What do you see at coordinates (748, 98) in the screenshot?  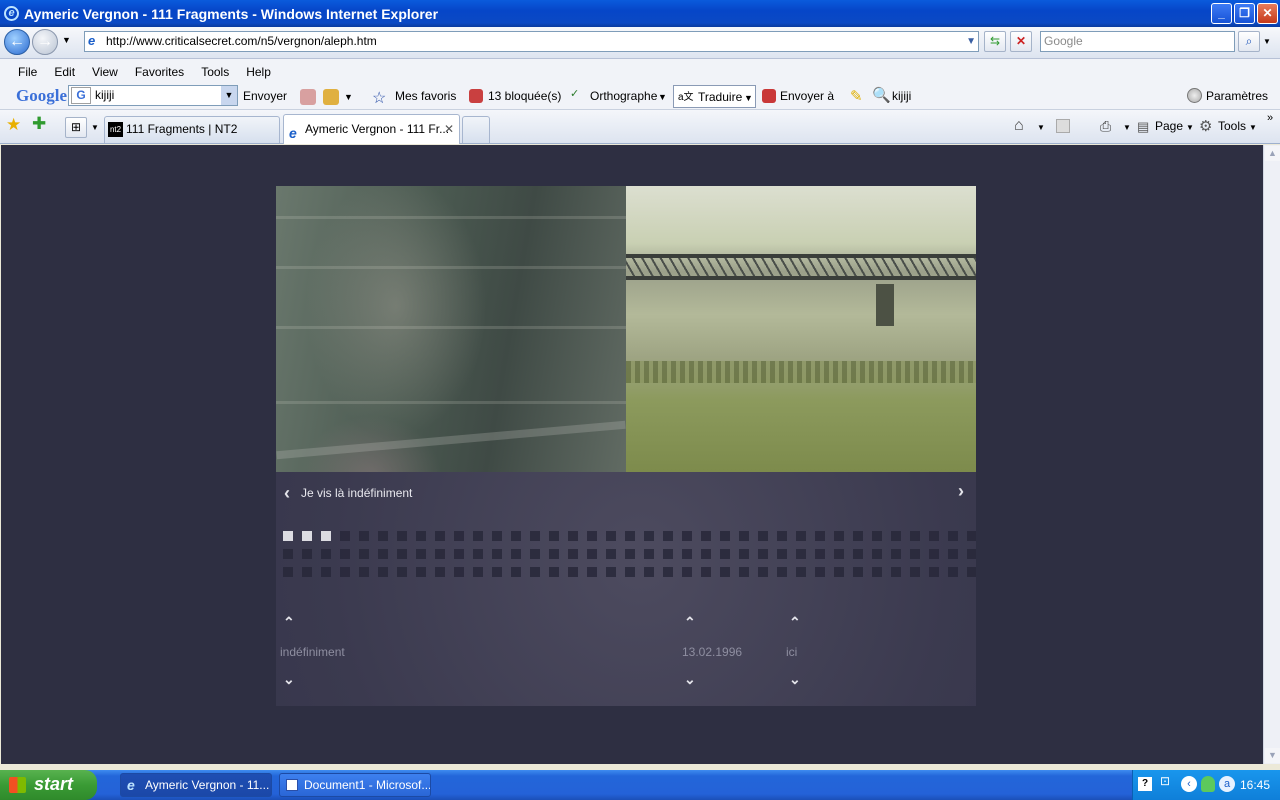 I see `translate-dropdown-icon: ▼` at bounding box center [748, 98].